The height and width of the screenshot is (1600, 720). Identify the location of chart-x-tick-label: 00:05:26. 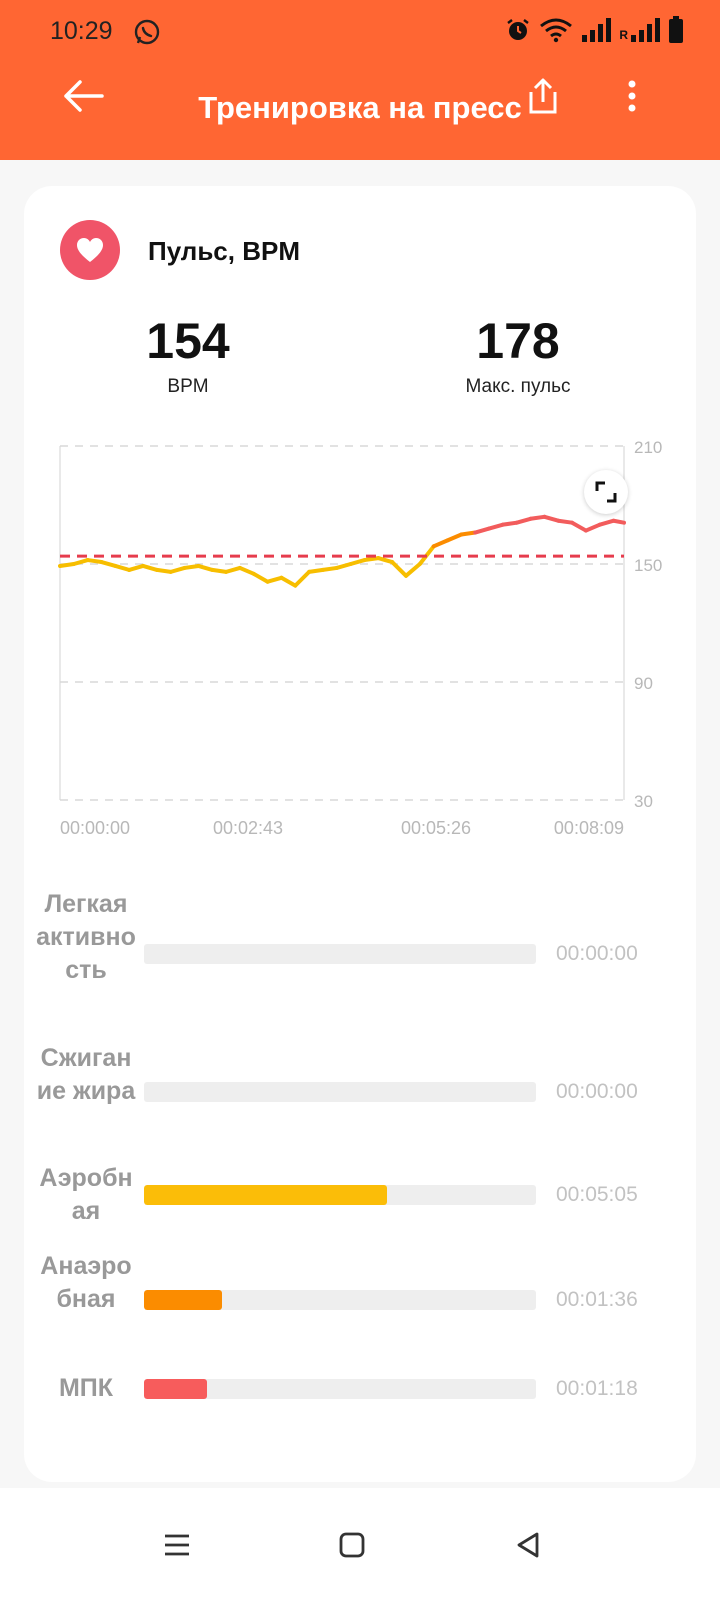
(436, 828).